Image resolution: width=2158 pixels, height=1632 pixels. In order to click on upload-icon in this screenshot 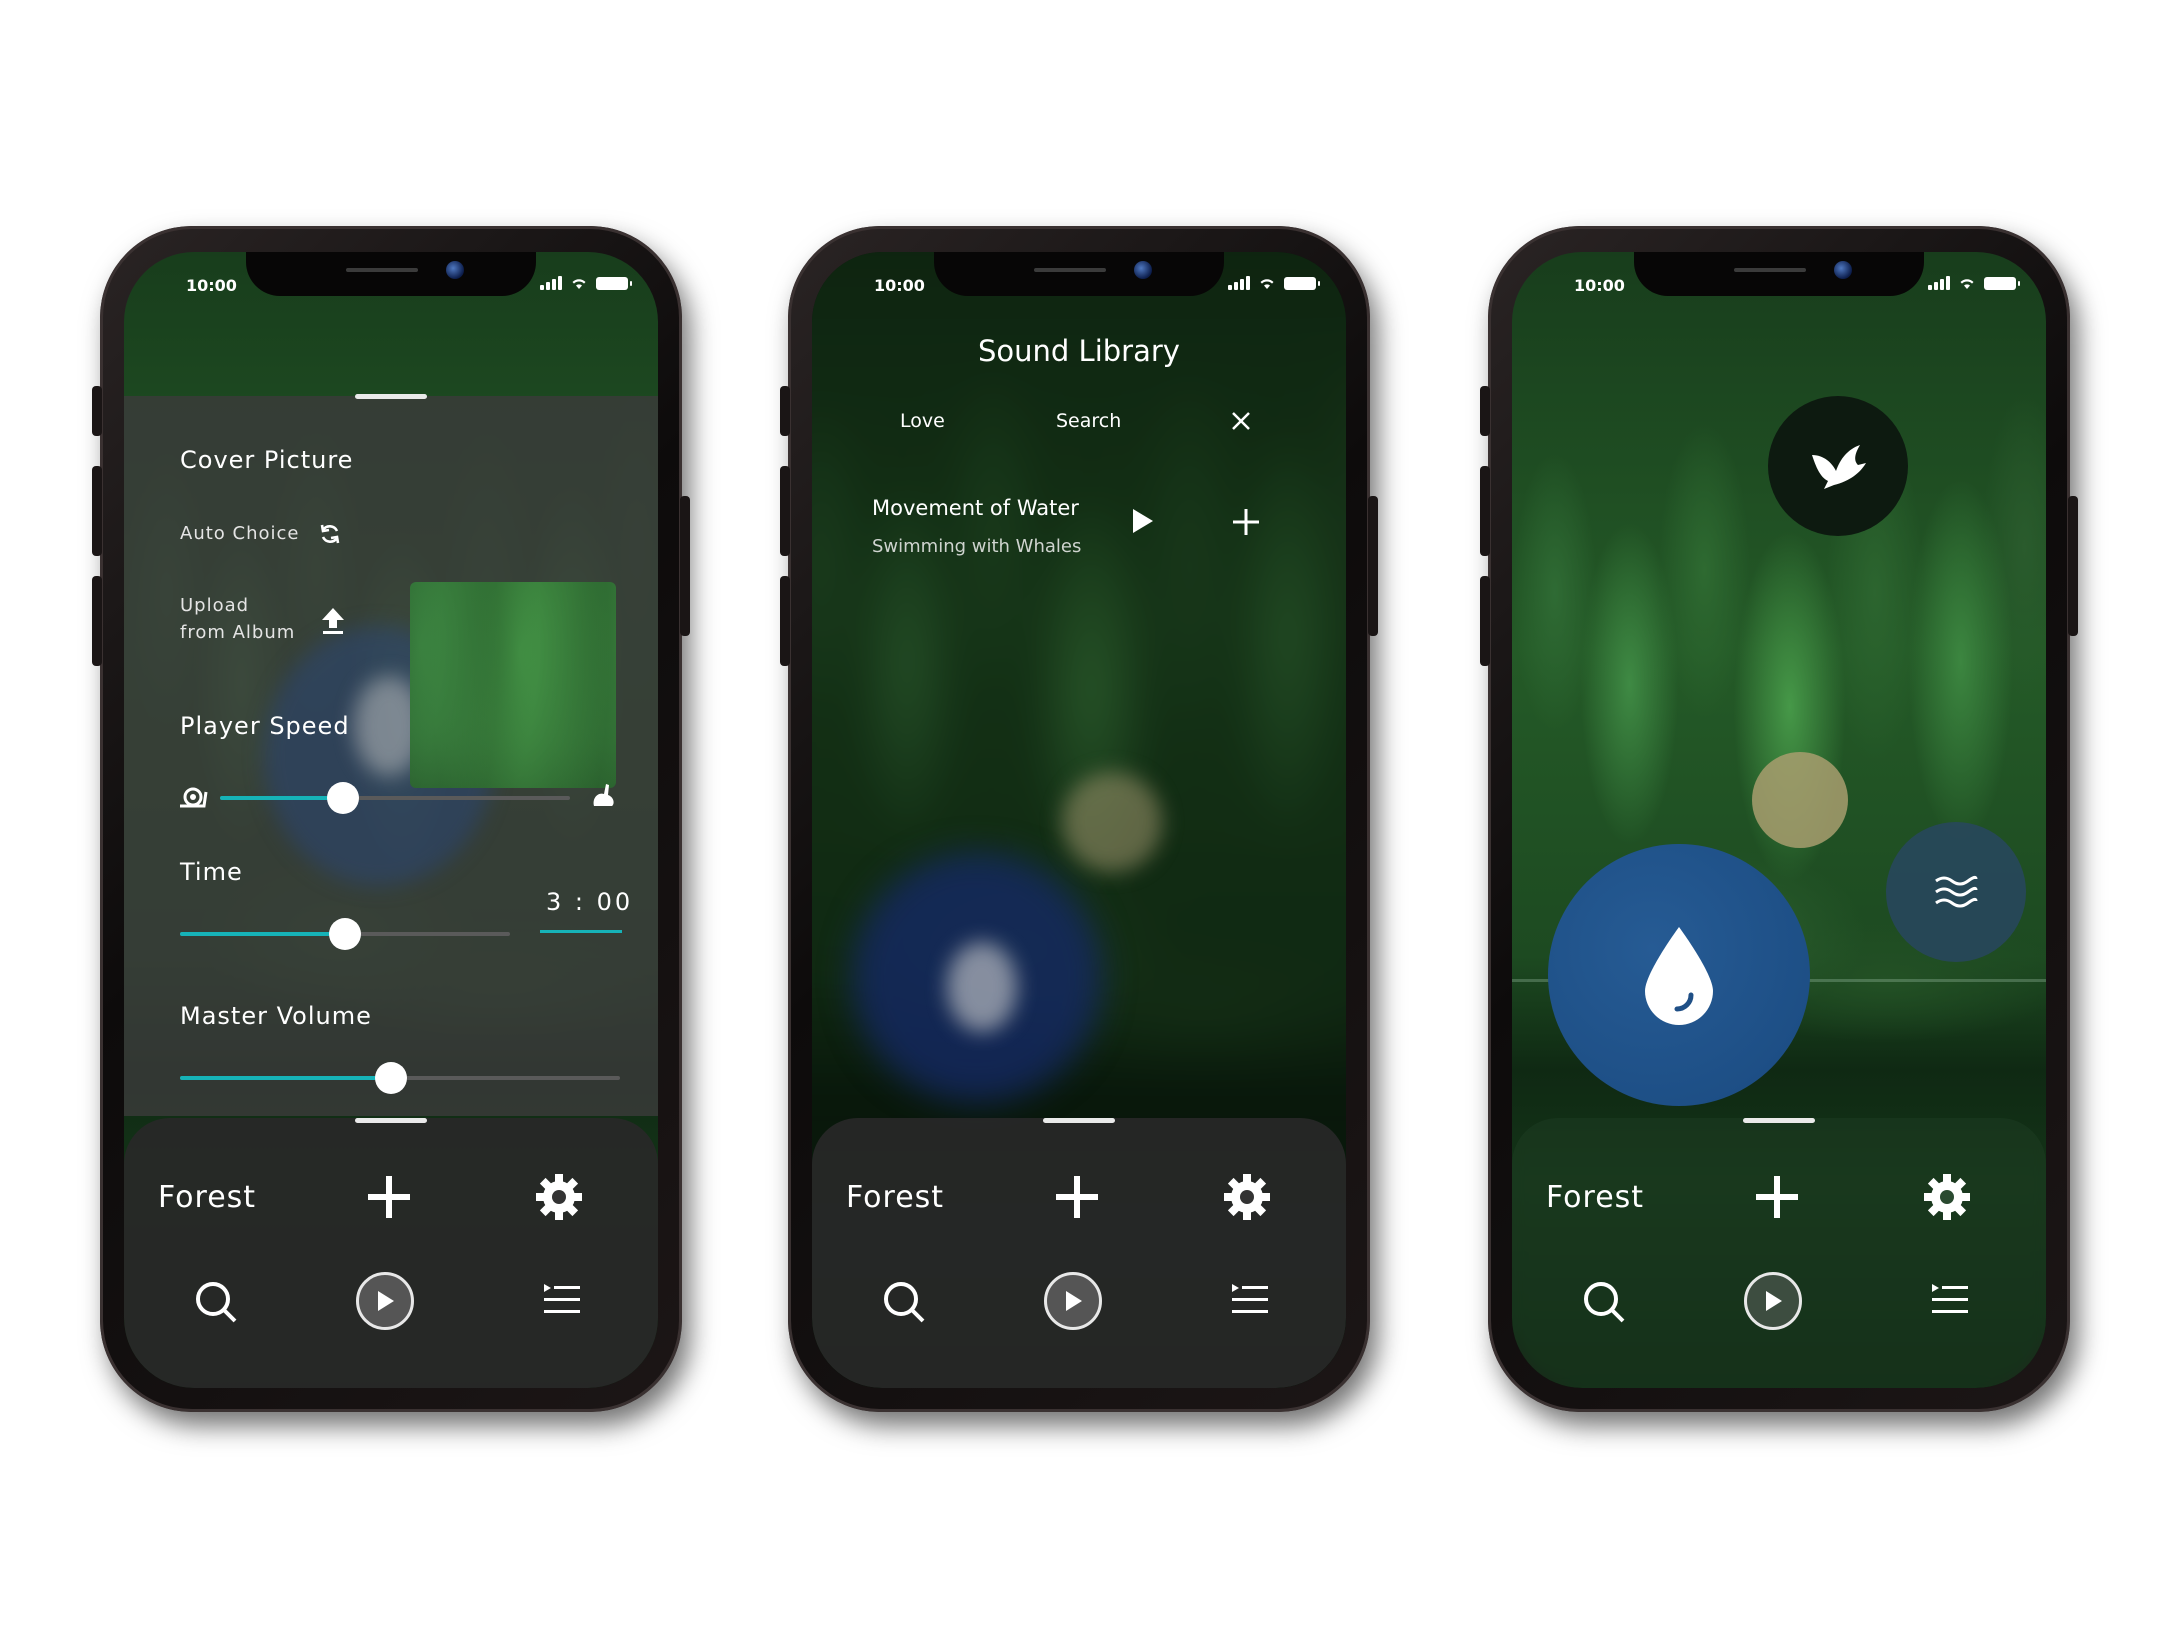, I will do `click(333, 621)`.